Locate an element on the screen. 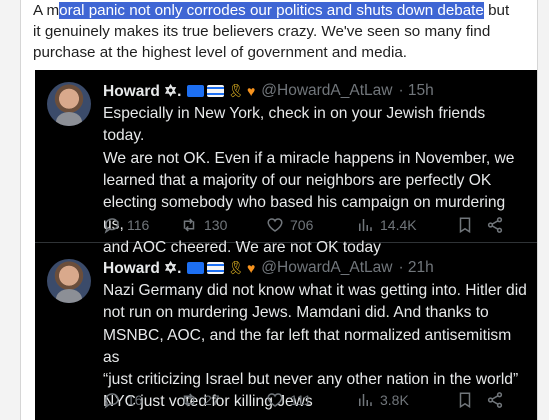 This screenshot has height=420, width=549. views-count: 14.4K is located at coordinates (398, 225).